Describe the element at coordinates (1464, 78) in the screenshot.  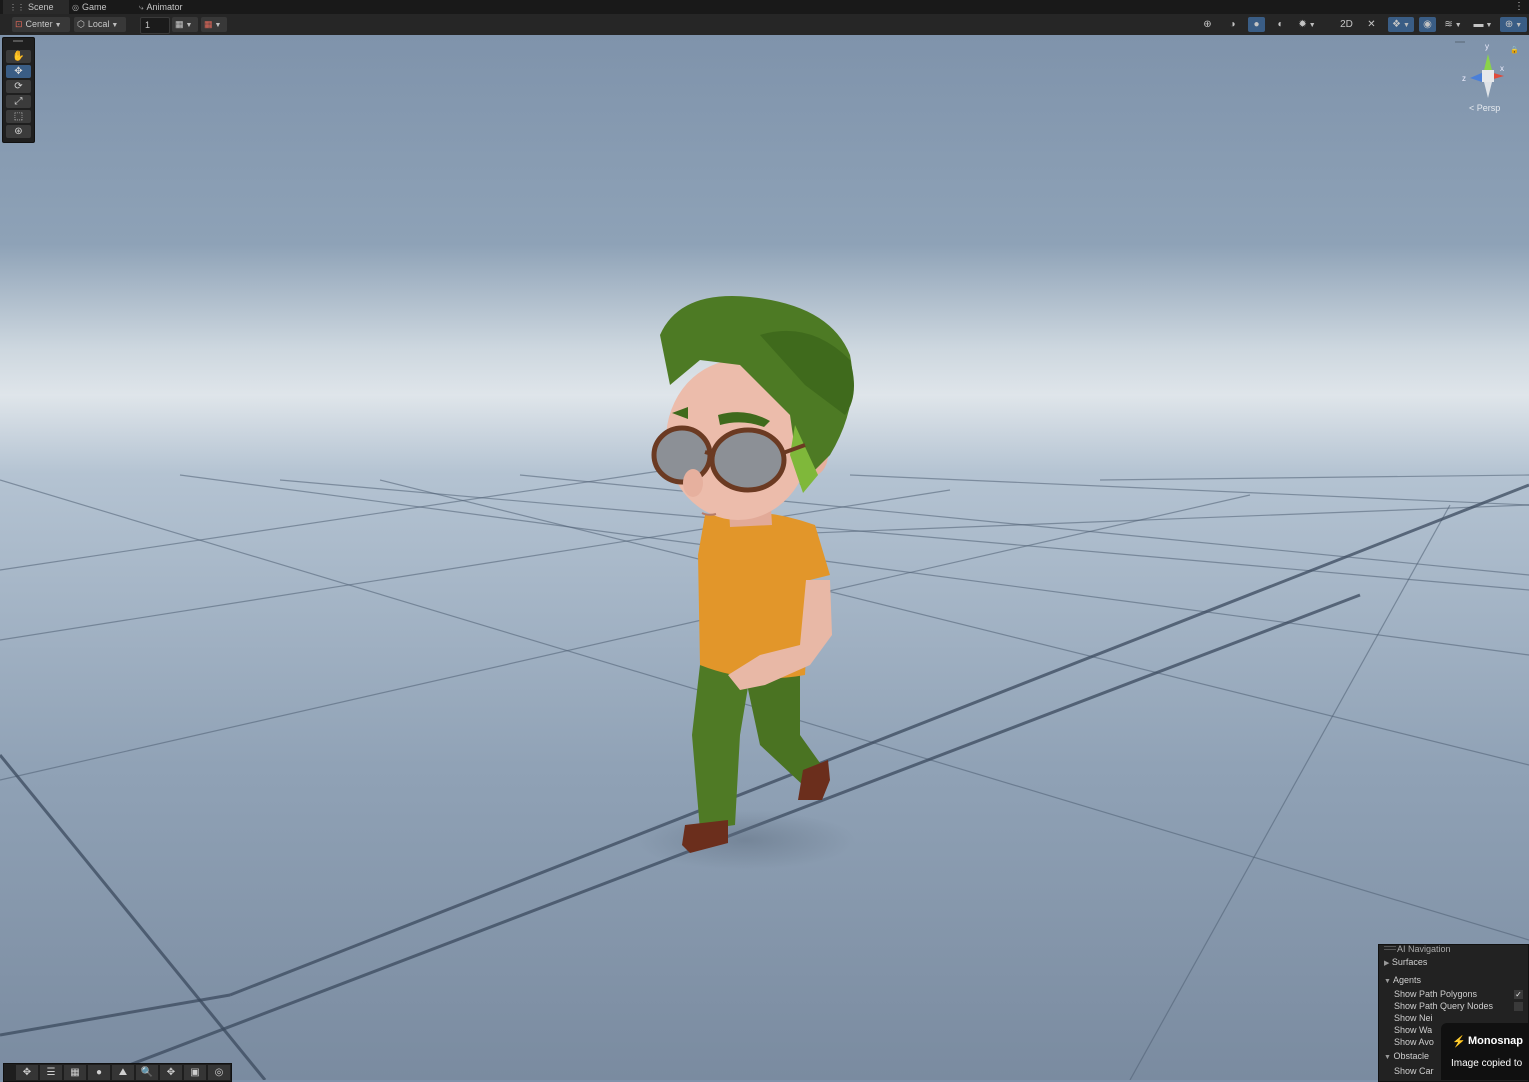
I see `gizmo-z-label: z` at that location.